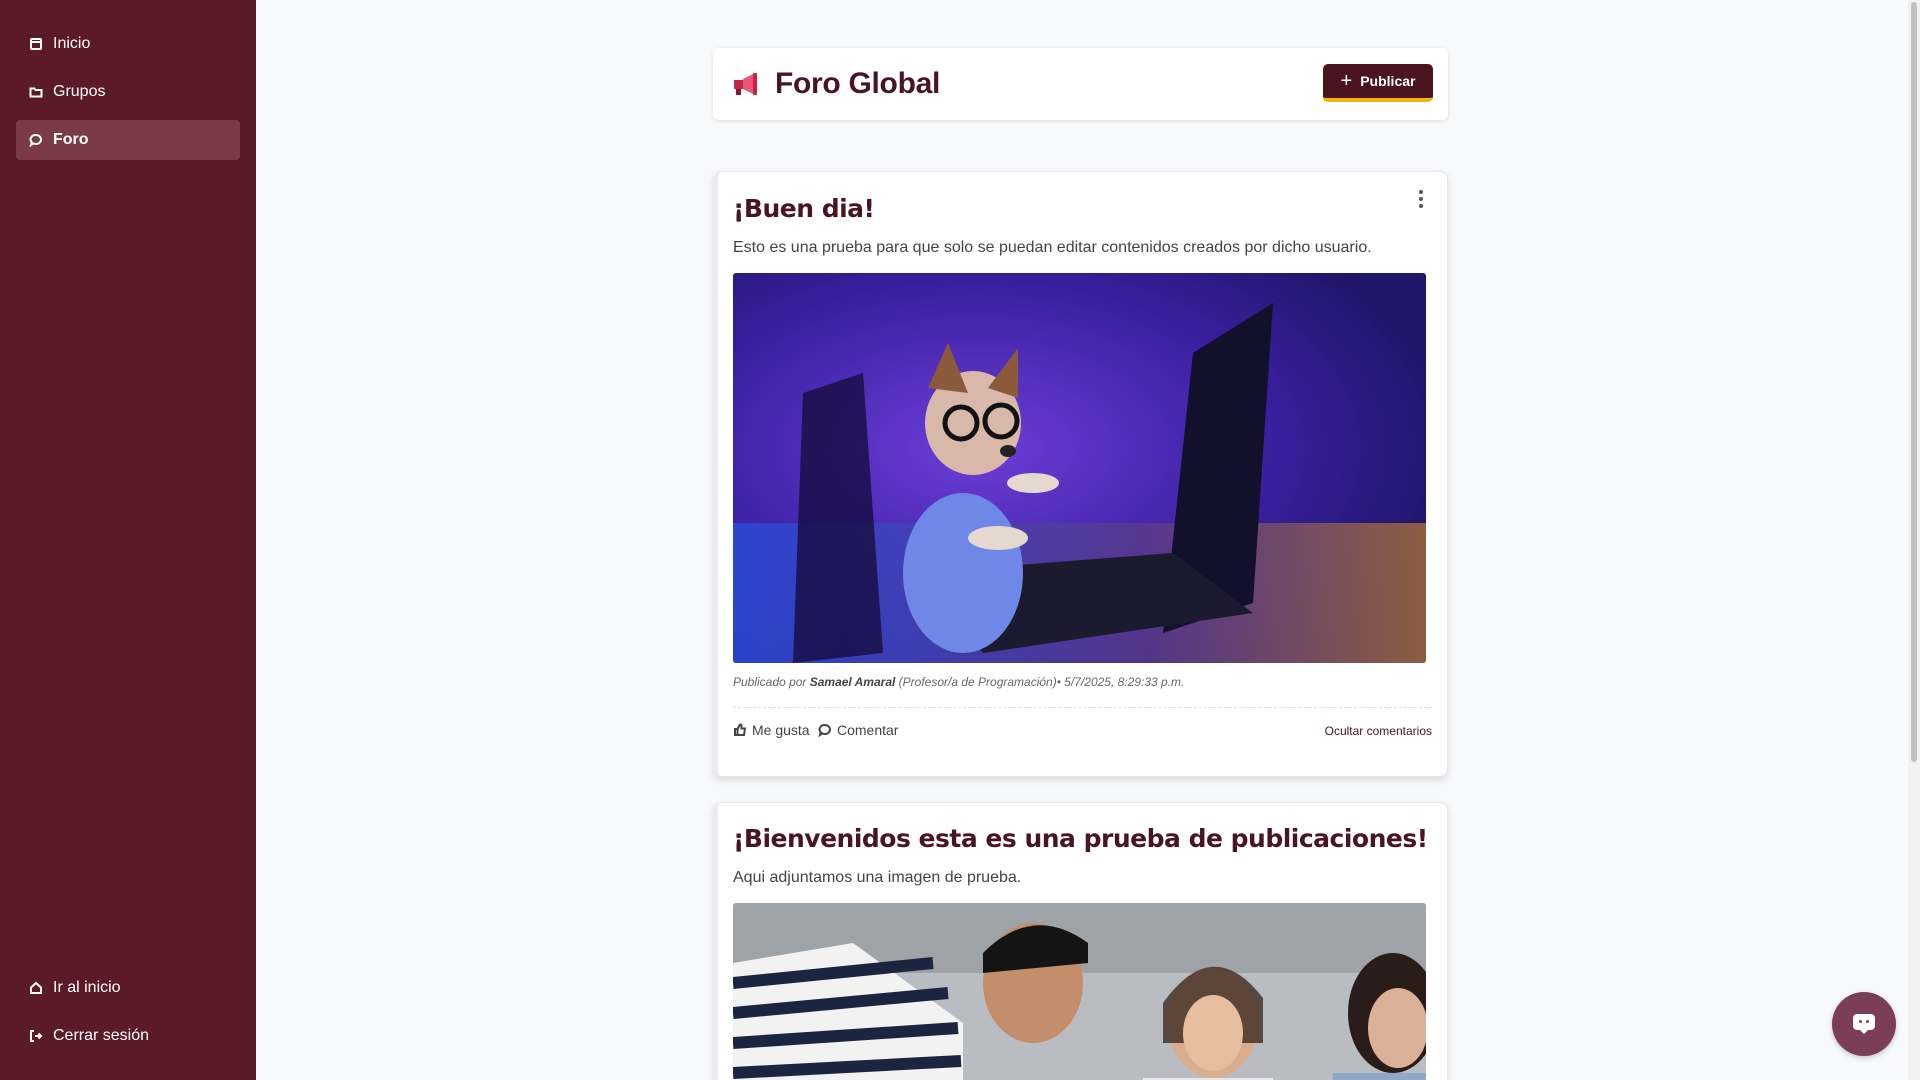 Image resolution: width=1920 pixels, height=1080 pixels. Describe the element at coordinates (1120, 682) in the screenshot. I see `post-timestamp: • 5/7/2025, 8:29:33 p.m.` at that location.